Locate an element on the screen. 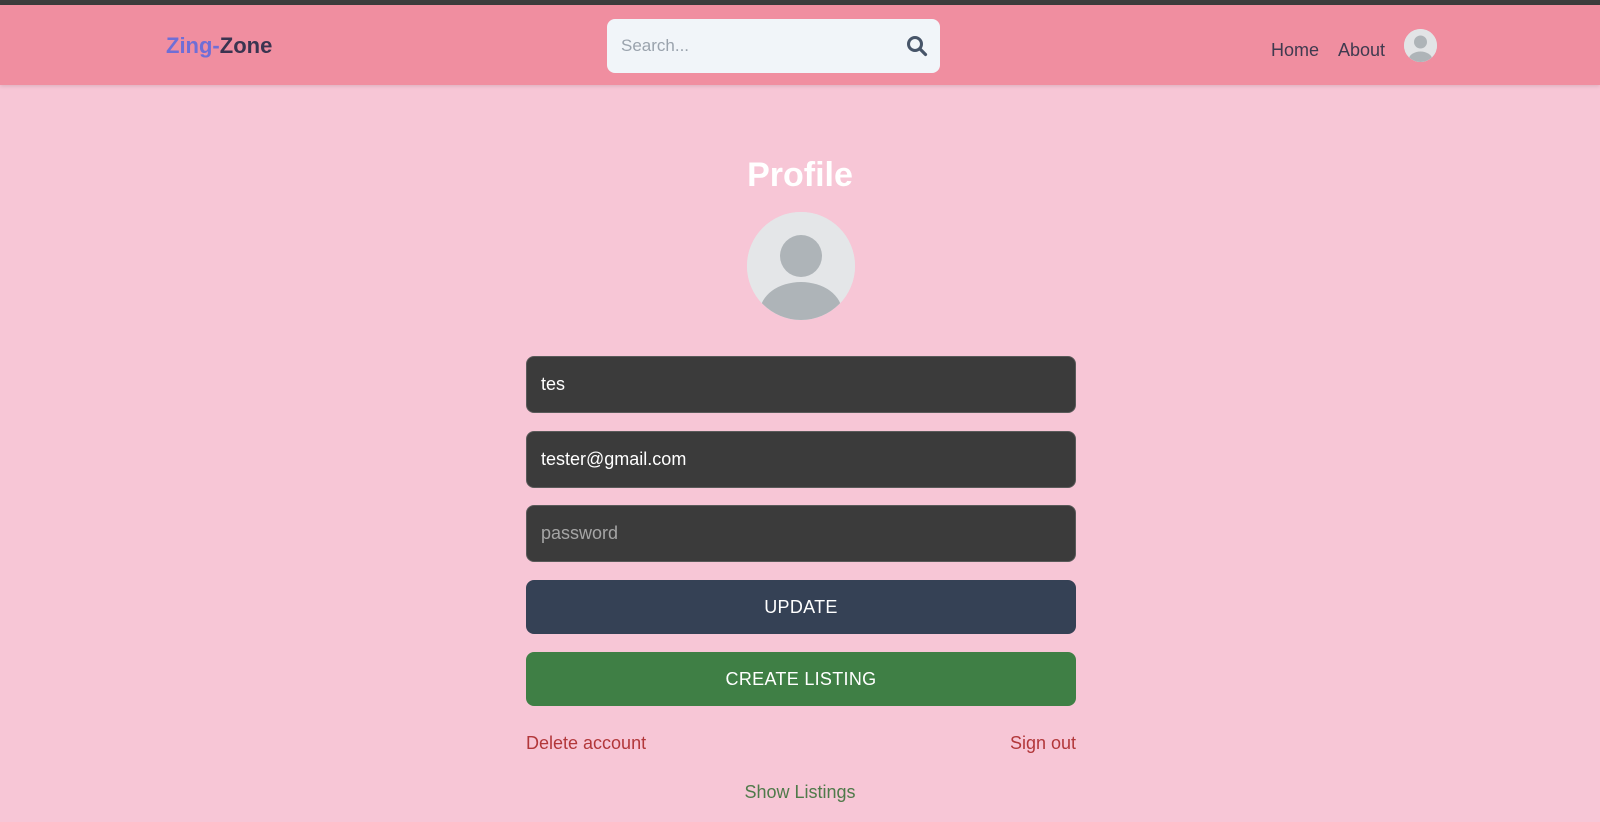  sign-out-link: Sign out is located at coordinates (1043, 743).